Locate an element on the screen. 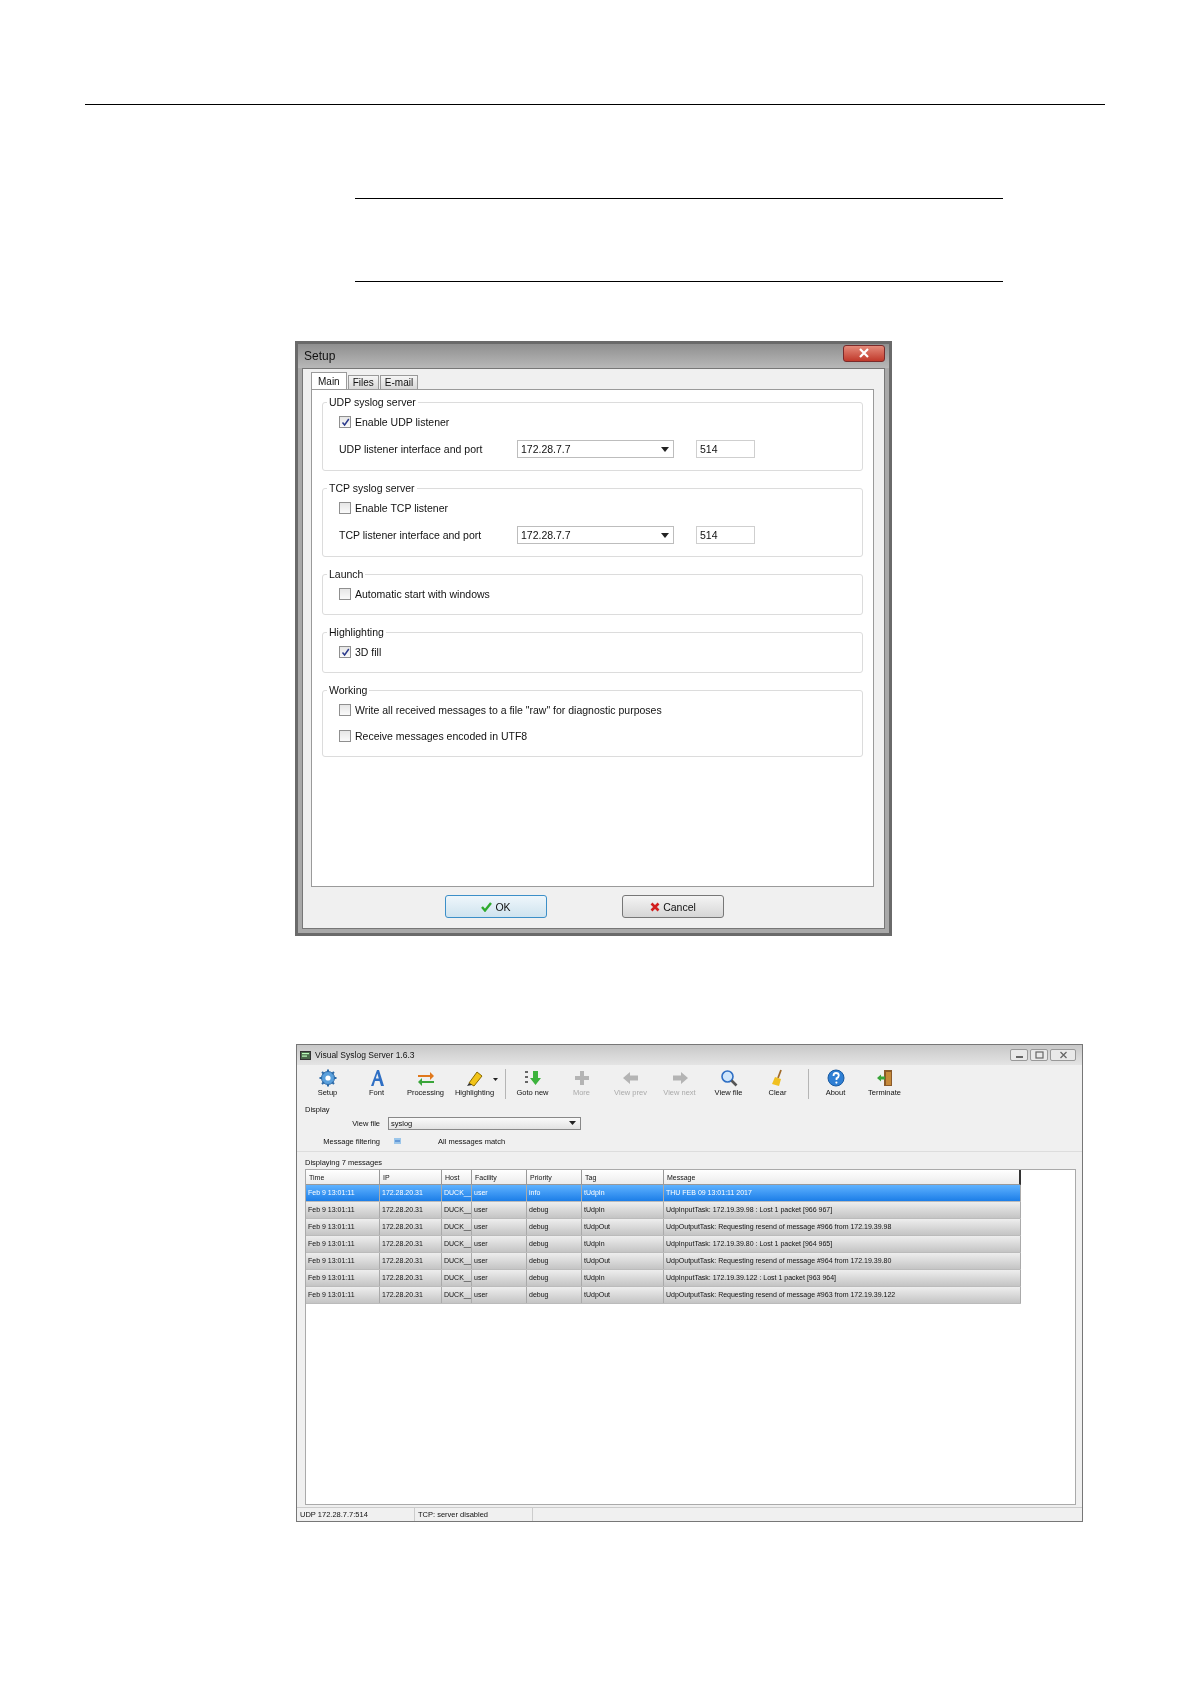  about-icon is located at coordinates (835, 1078).